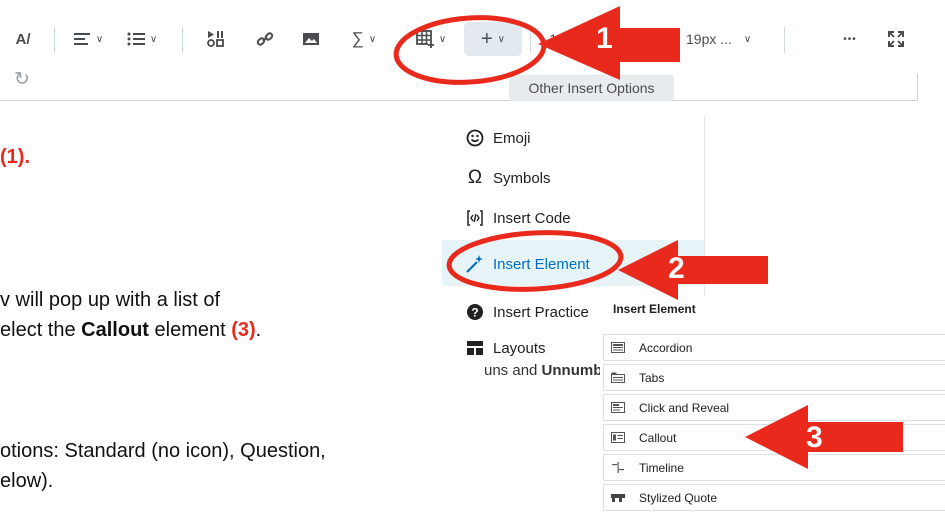 This screenshot has width=945, height=512. I want to click on annotation-number-2: 2, so click(676, 268).